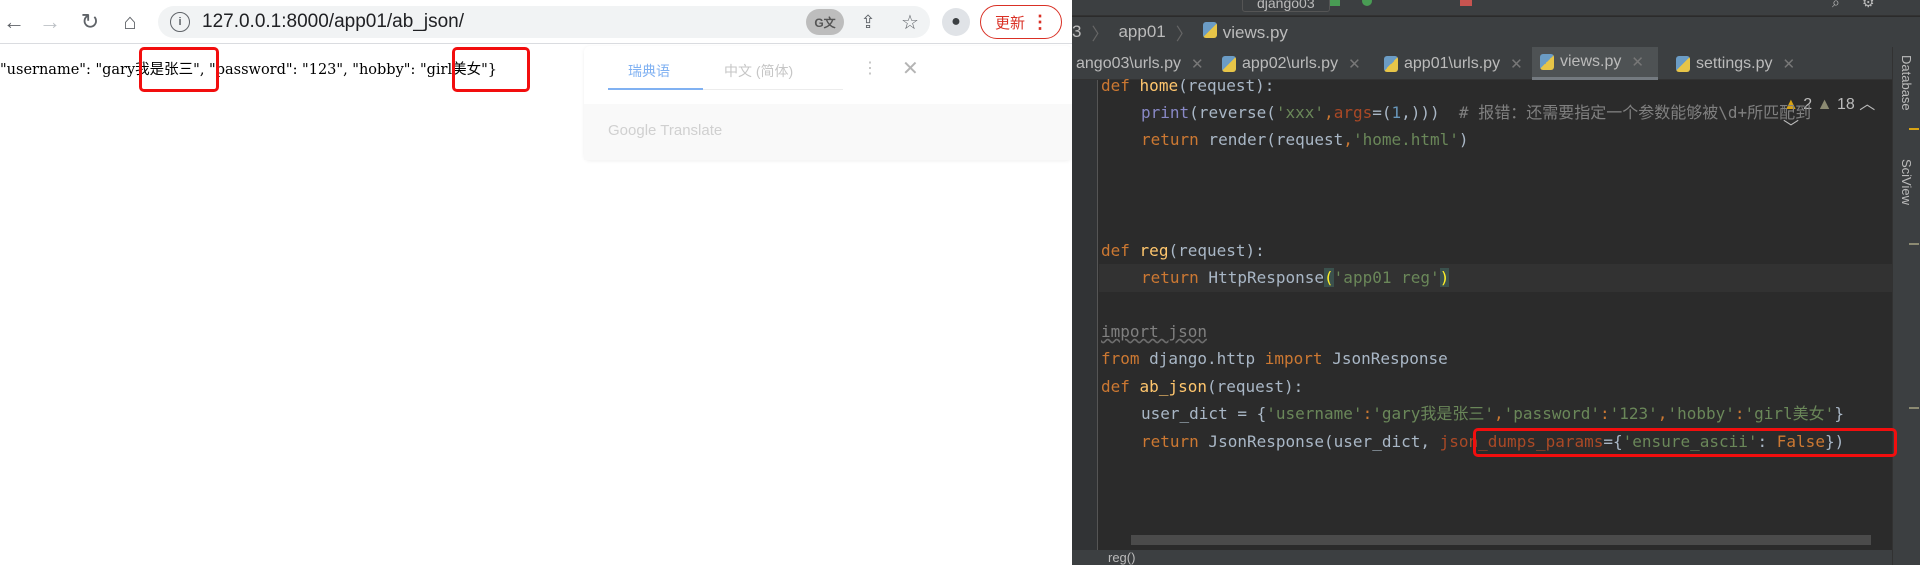 Image resolution: width=1920 pixels, height=565 pixels. Describe the element at coordinates (1319, 441) in the screenshot. I see `code-token: JsonResponse(user_dict,` at that location.